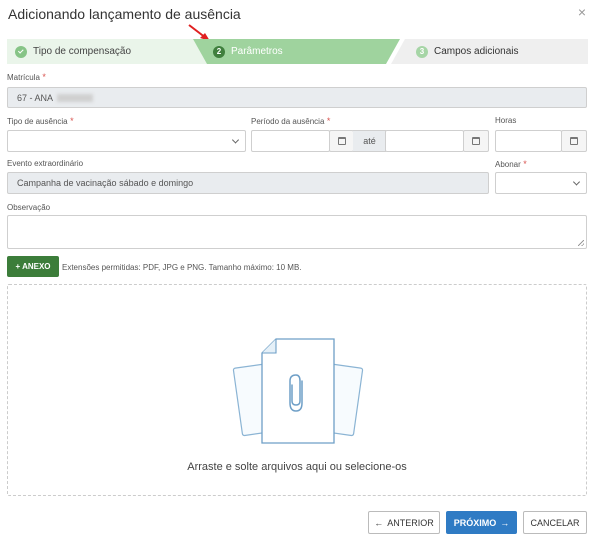 The image size is (596, 538). Describe the element at coordinates (126, 141) in the screenshot. I see `tipo-ausencia-select` at that location.